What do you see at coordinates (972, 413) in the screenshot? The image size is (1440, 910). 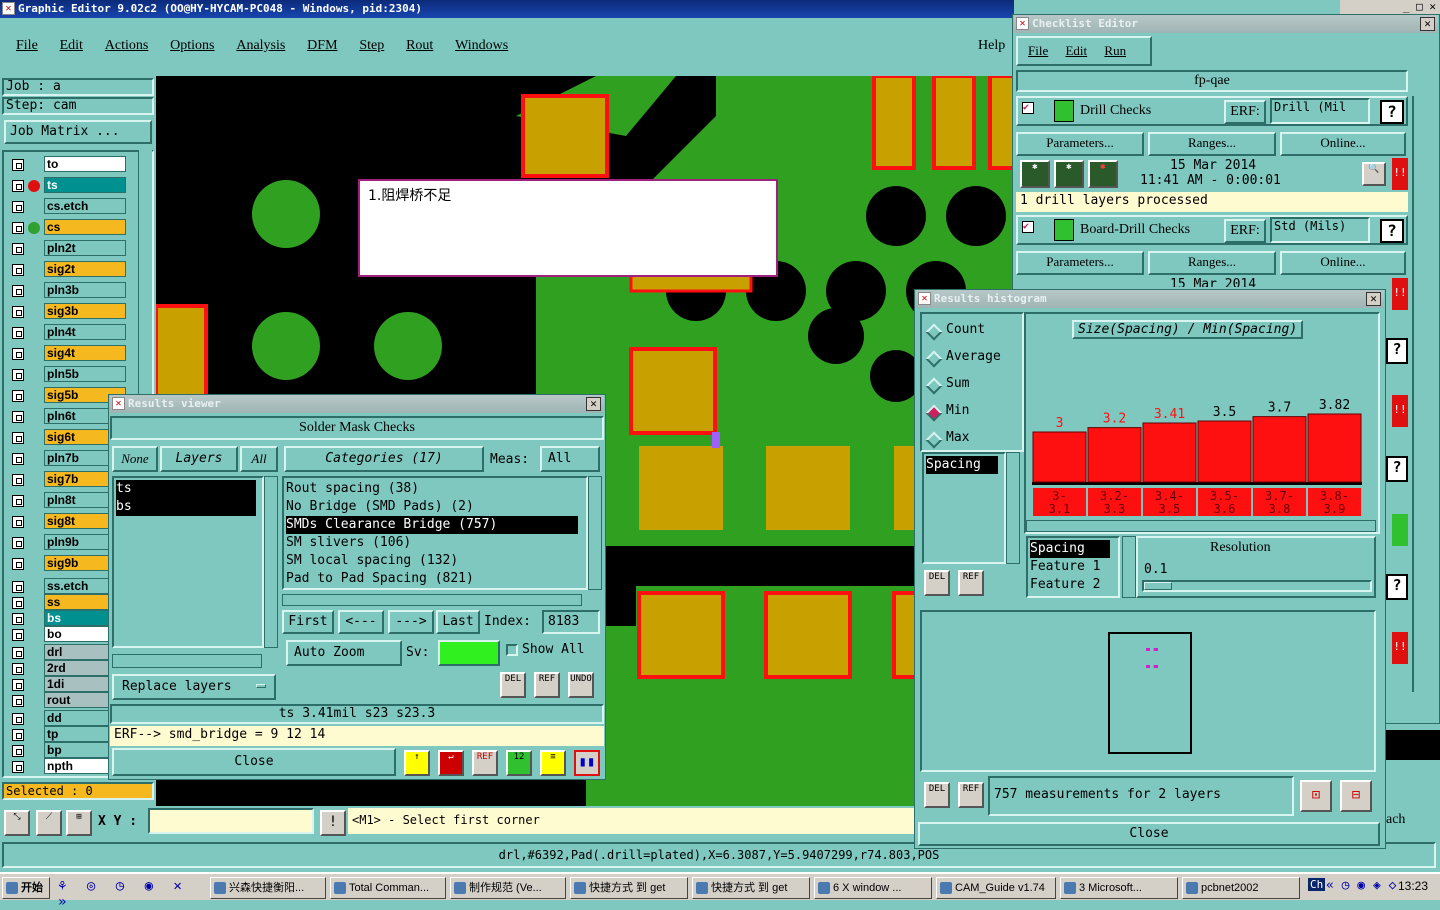 I see `radio-min: Min` at bounding box center [972, 413].